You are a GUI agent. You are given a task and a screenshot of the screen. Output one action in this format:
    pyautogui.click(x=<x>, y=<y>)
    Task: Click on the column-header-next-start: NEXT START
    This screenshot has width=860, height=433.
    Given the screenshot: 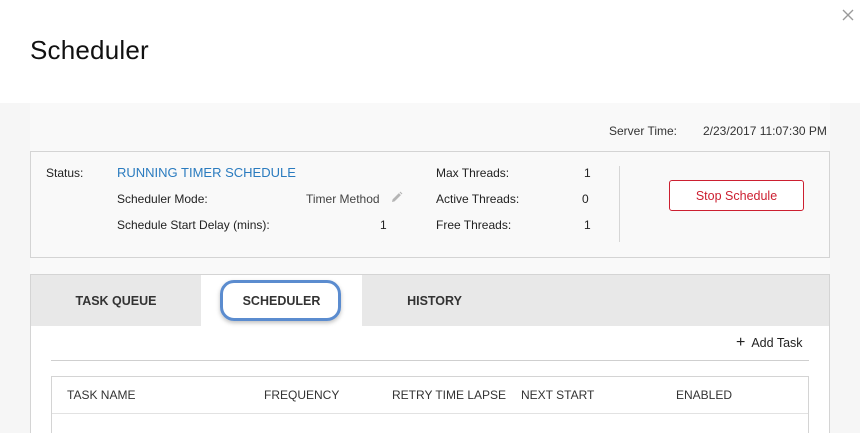 What is the action you would take?
    pyautogui.click(x=557, y=395)
    